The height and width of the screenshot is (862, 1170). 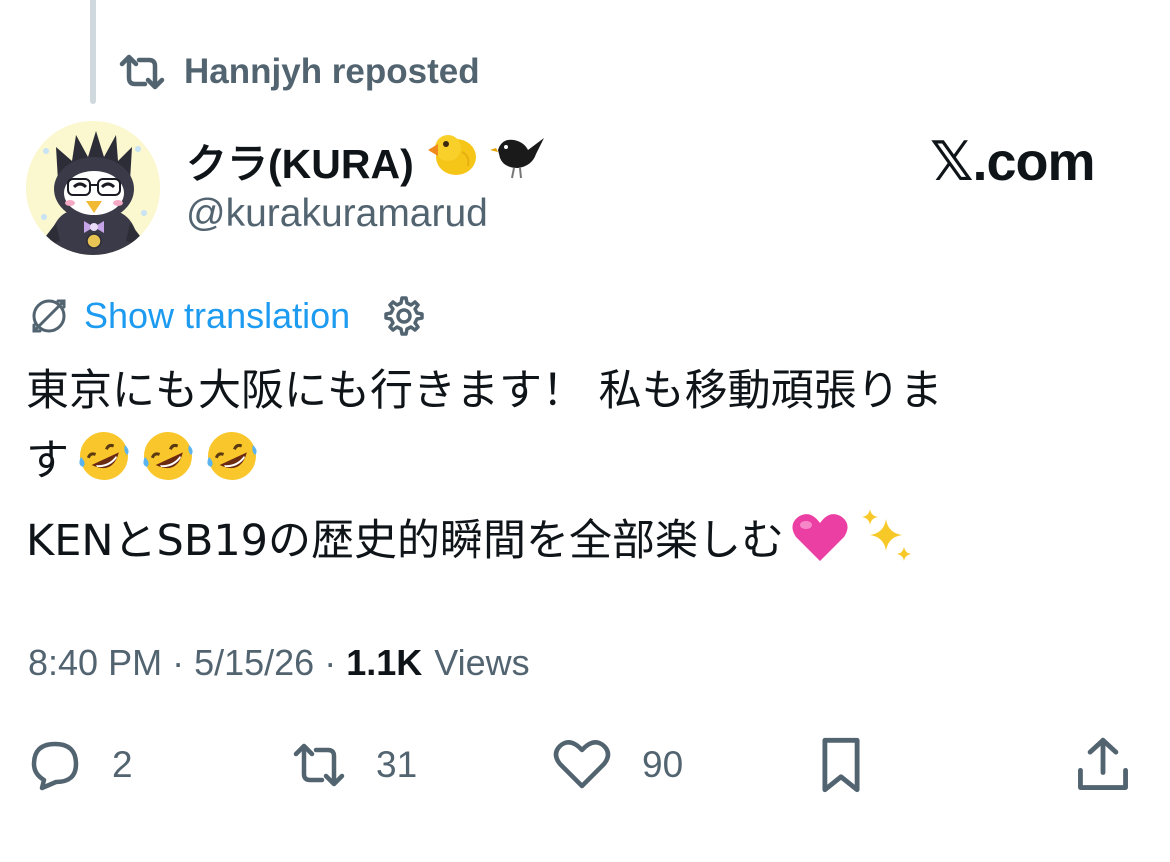 What do you see at coordinates (402, 316) in the screenshot?
I see `settings-gear-icon` at bounding box center [402, 316].